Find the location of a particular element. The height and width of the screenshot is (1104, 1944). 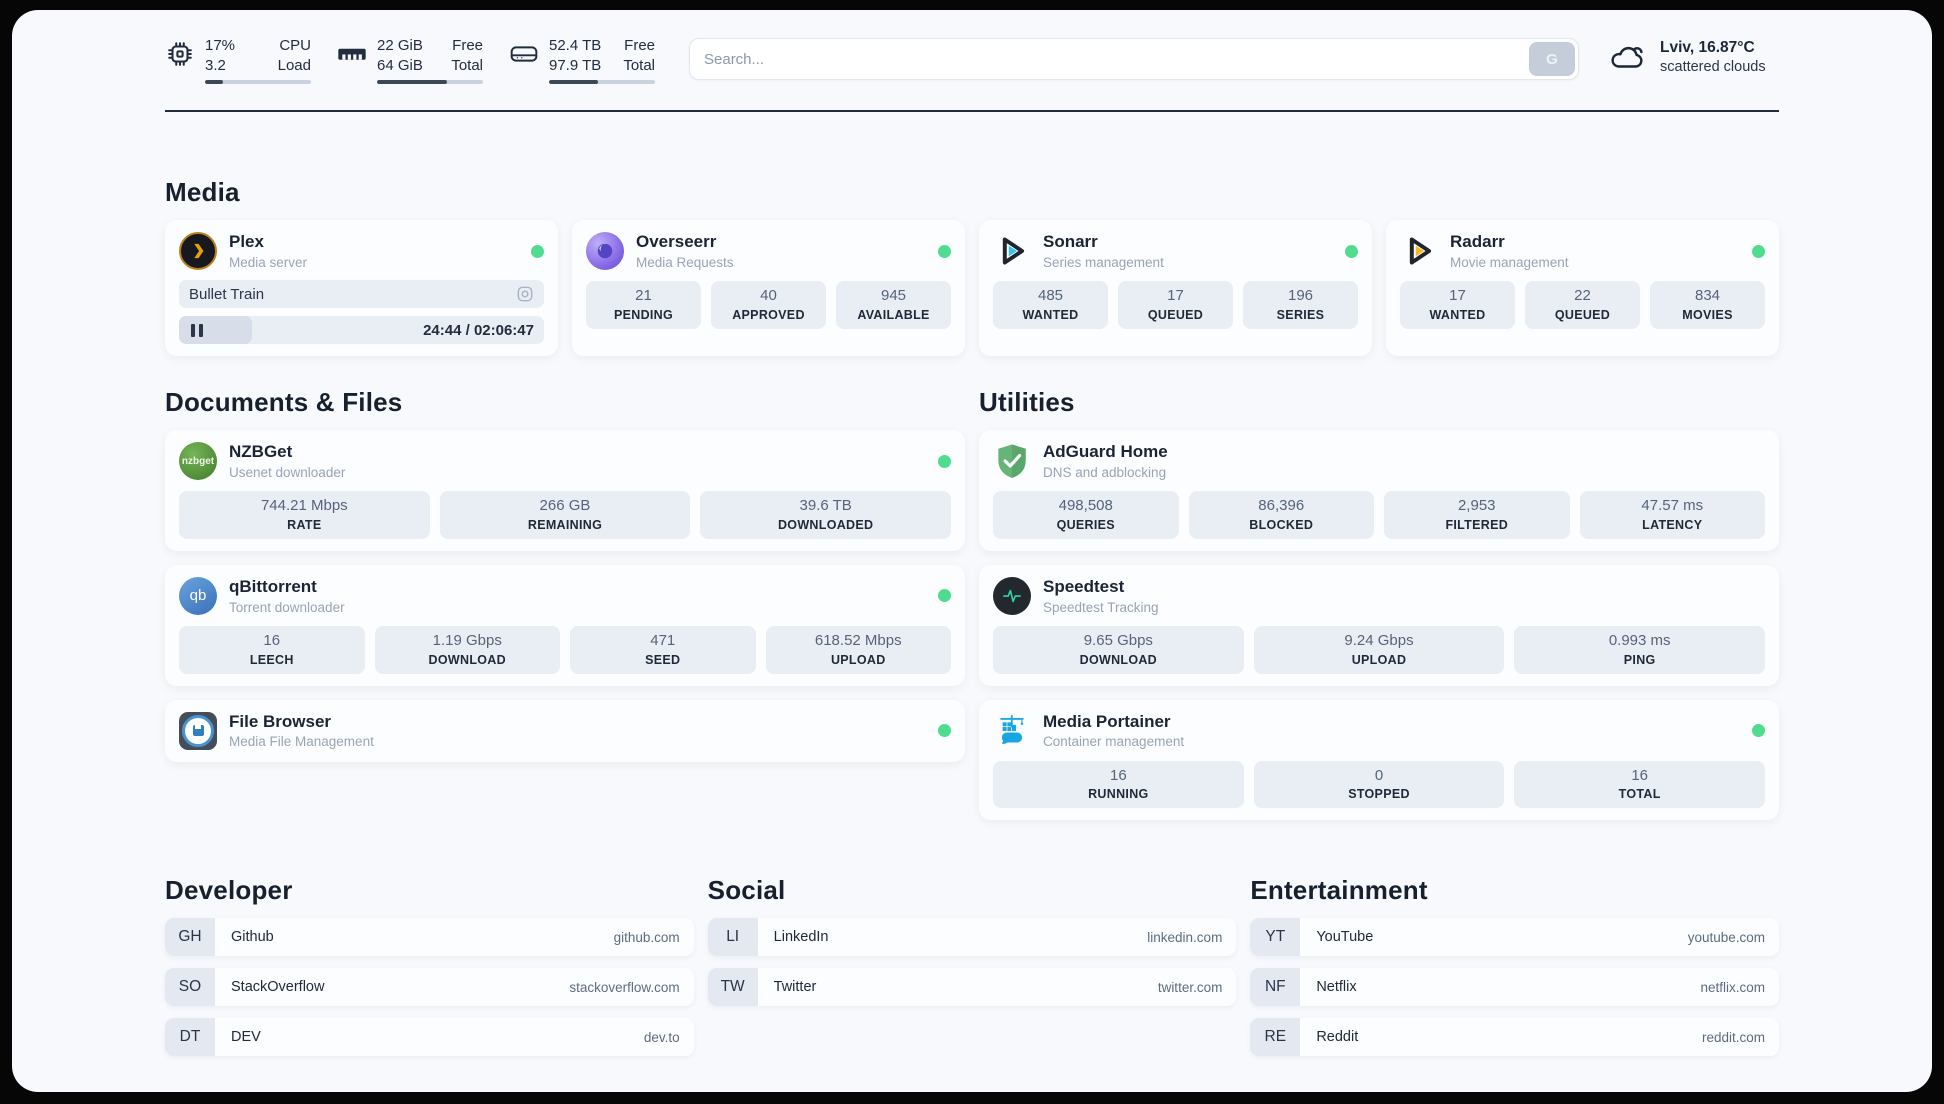

app-name: NZBGet is located at coordinates (261, 452).